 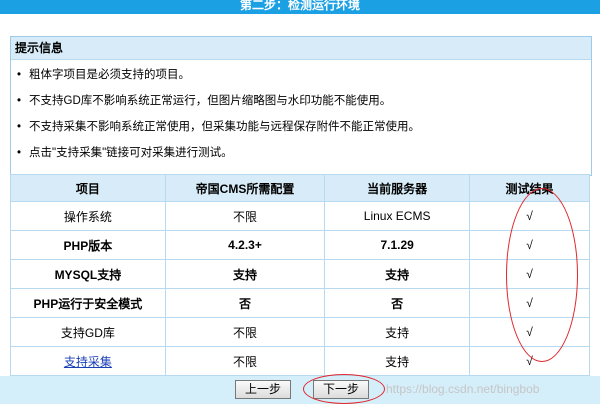 What do you see at coordinates (397, 216) in the screenshot?
I see `current-cell: Linux ECMS` at bounding box center [397, 216].